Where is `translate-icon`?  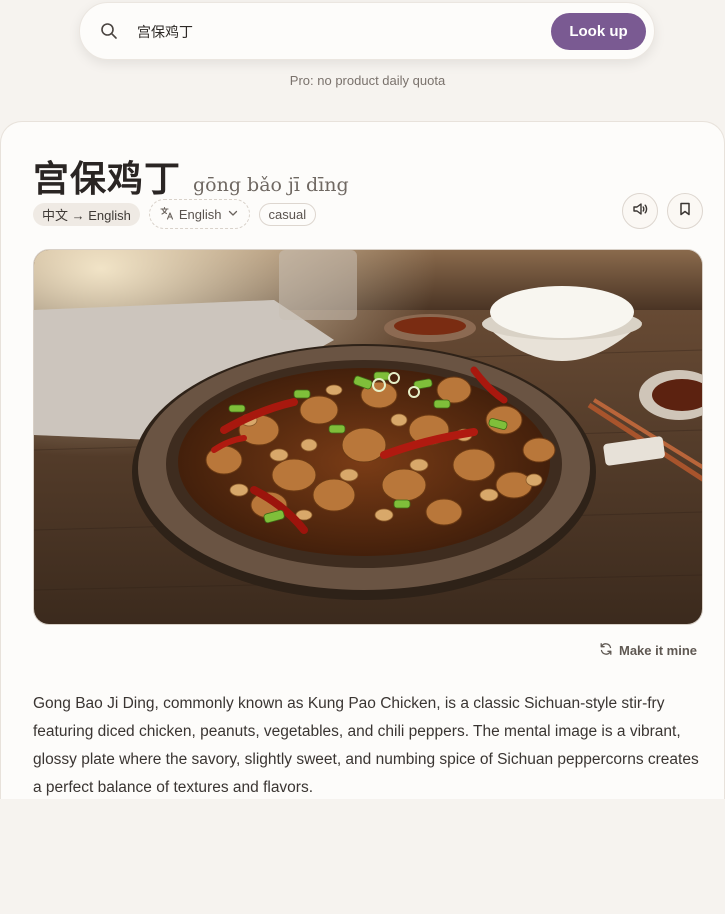
translate-icon is located at coordinates (167, 214).